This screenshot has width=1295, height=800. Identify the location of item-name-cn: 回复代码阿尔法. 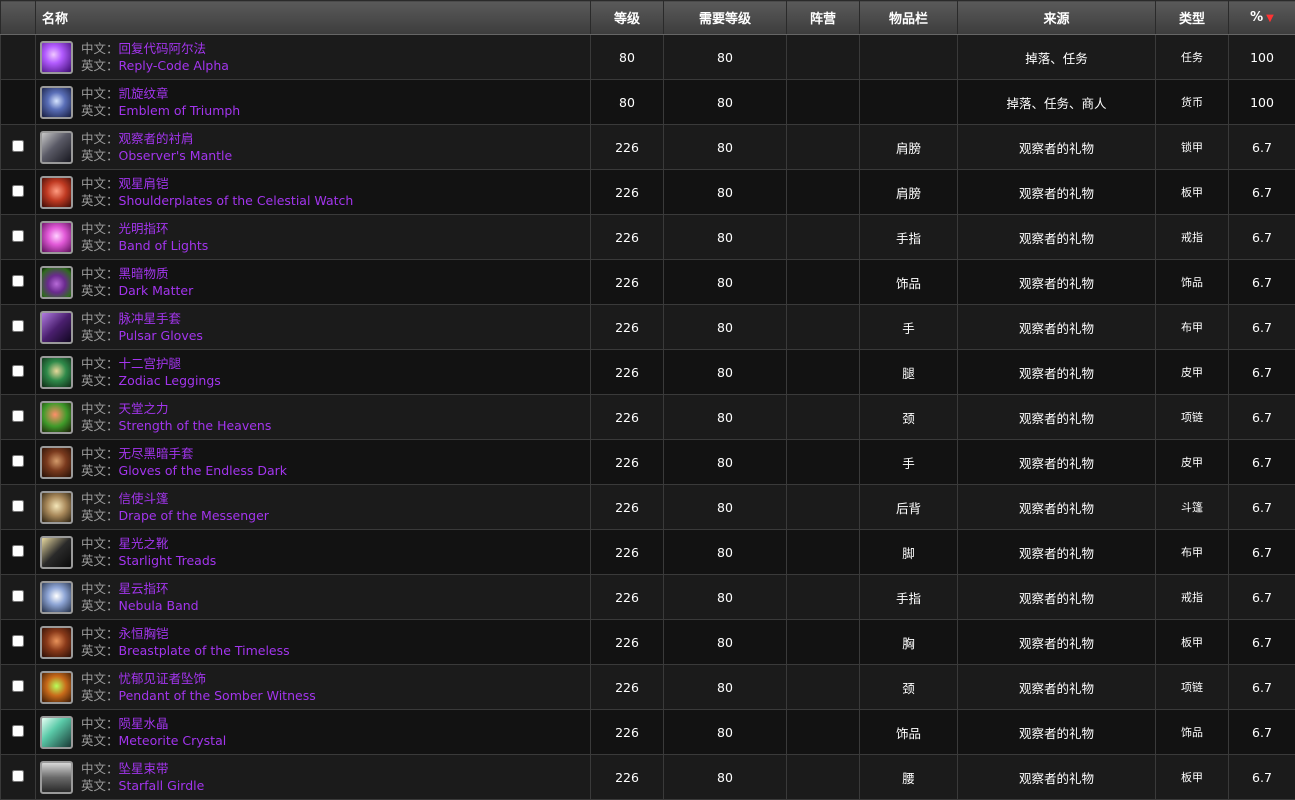
(163, 48).